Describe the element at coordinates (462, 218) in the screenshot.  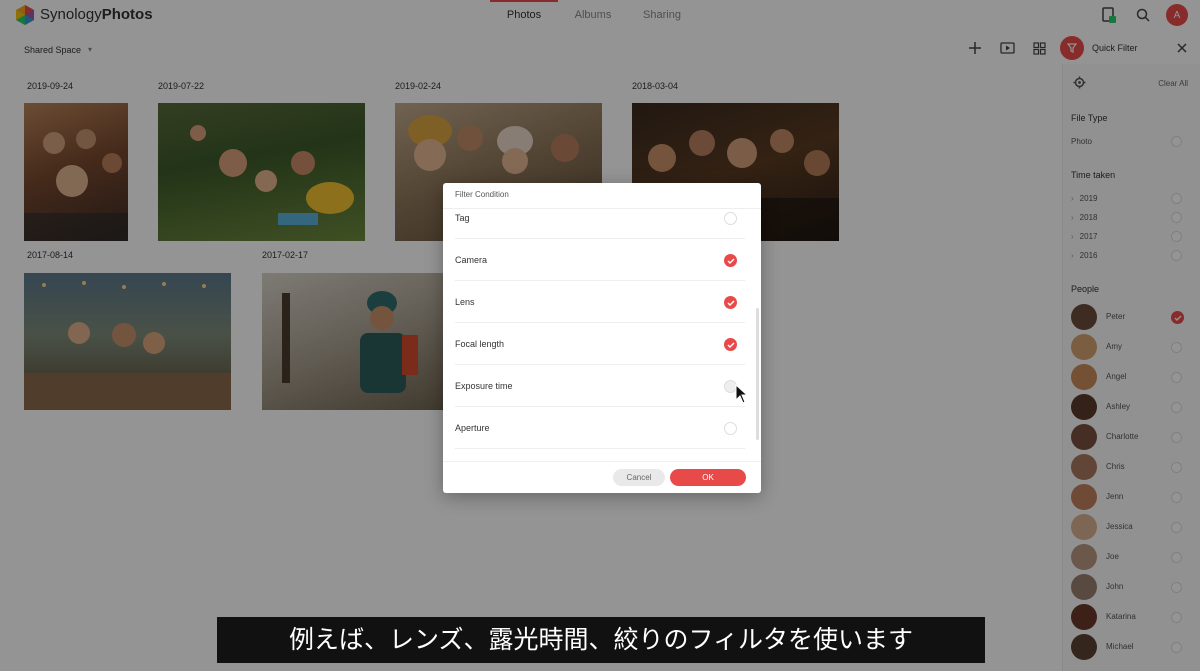
I see `condition-label: Tag` at that location.